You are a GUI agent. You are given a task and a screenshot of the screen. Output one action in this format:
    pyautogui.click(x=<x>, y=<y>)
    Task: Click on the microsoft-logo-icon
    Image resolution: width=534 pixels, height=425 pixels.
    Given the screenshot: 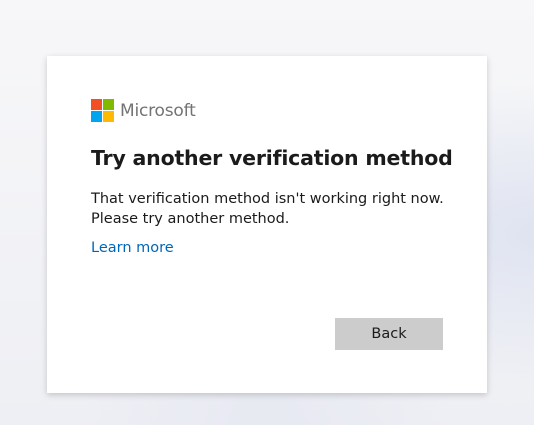 What is the action you would take?
    pyautogui.click(x=102, y=110)
    